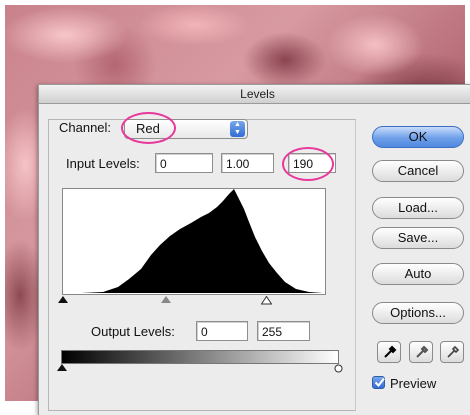 The width and height of the screenshot is (470, 415). I want to click on dialog-title: Levels, so click(254, 94).